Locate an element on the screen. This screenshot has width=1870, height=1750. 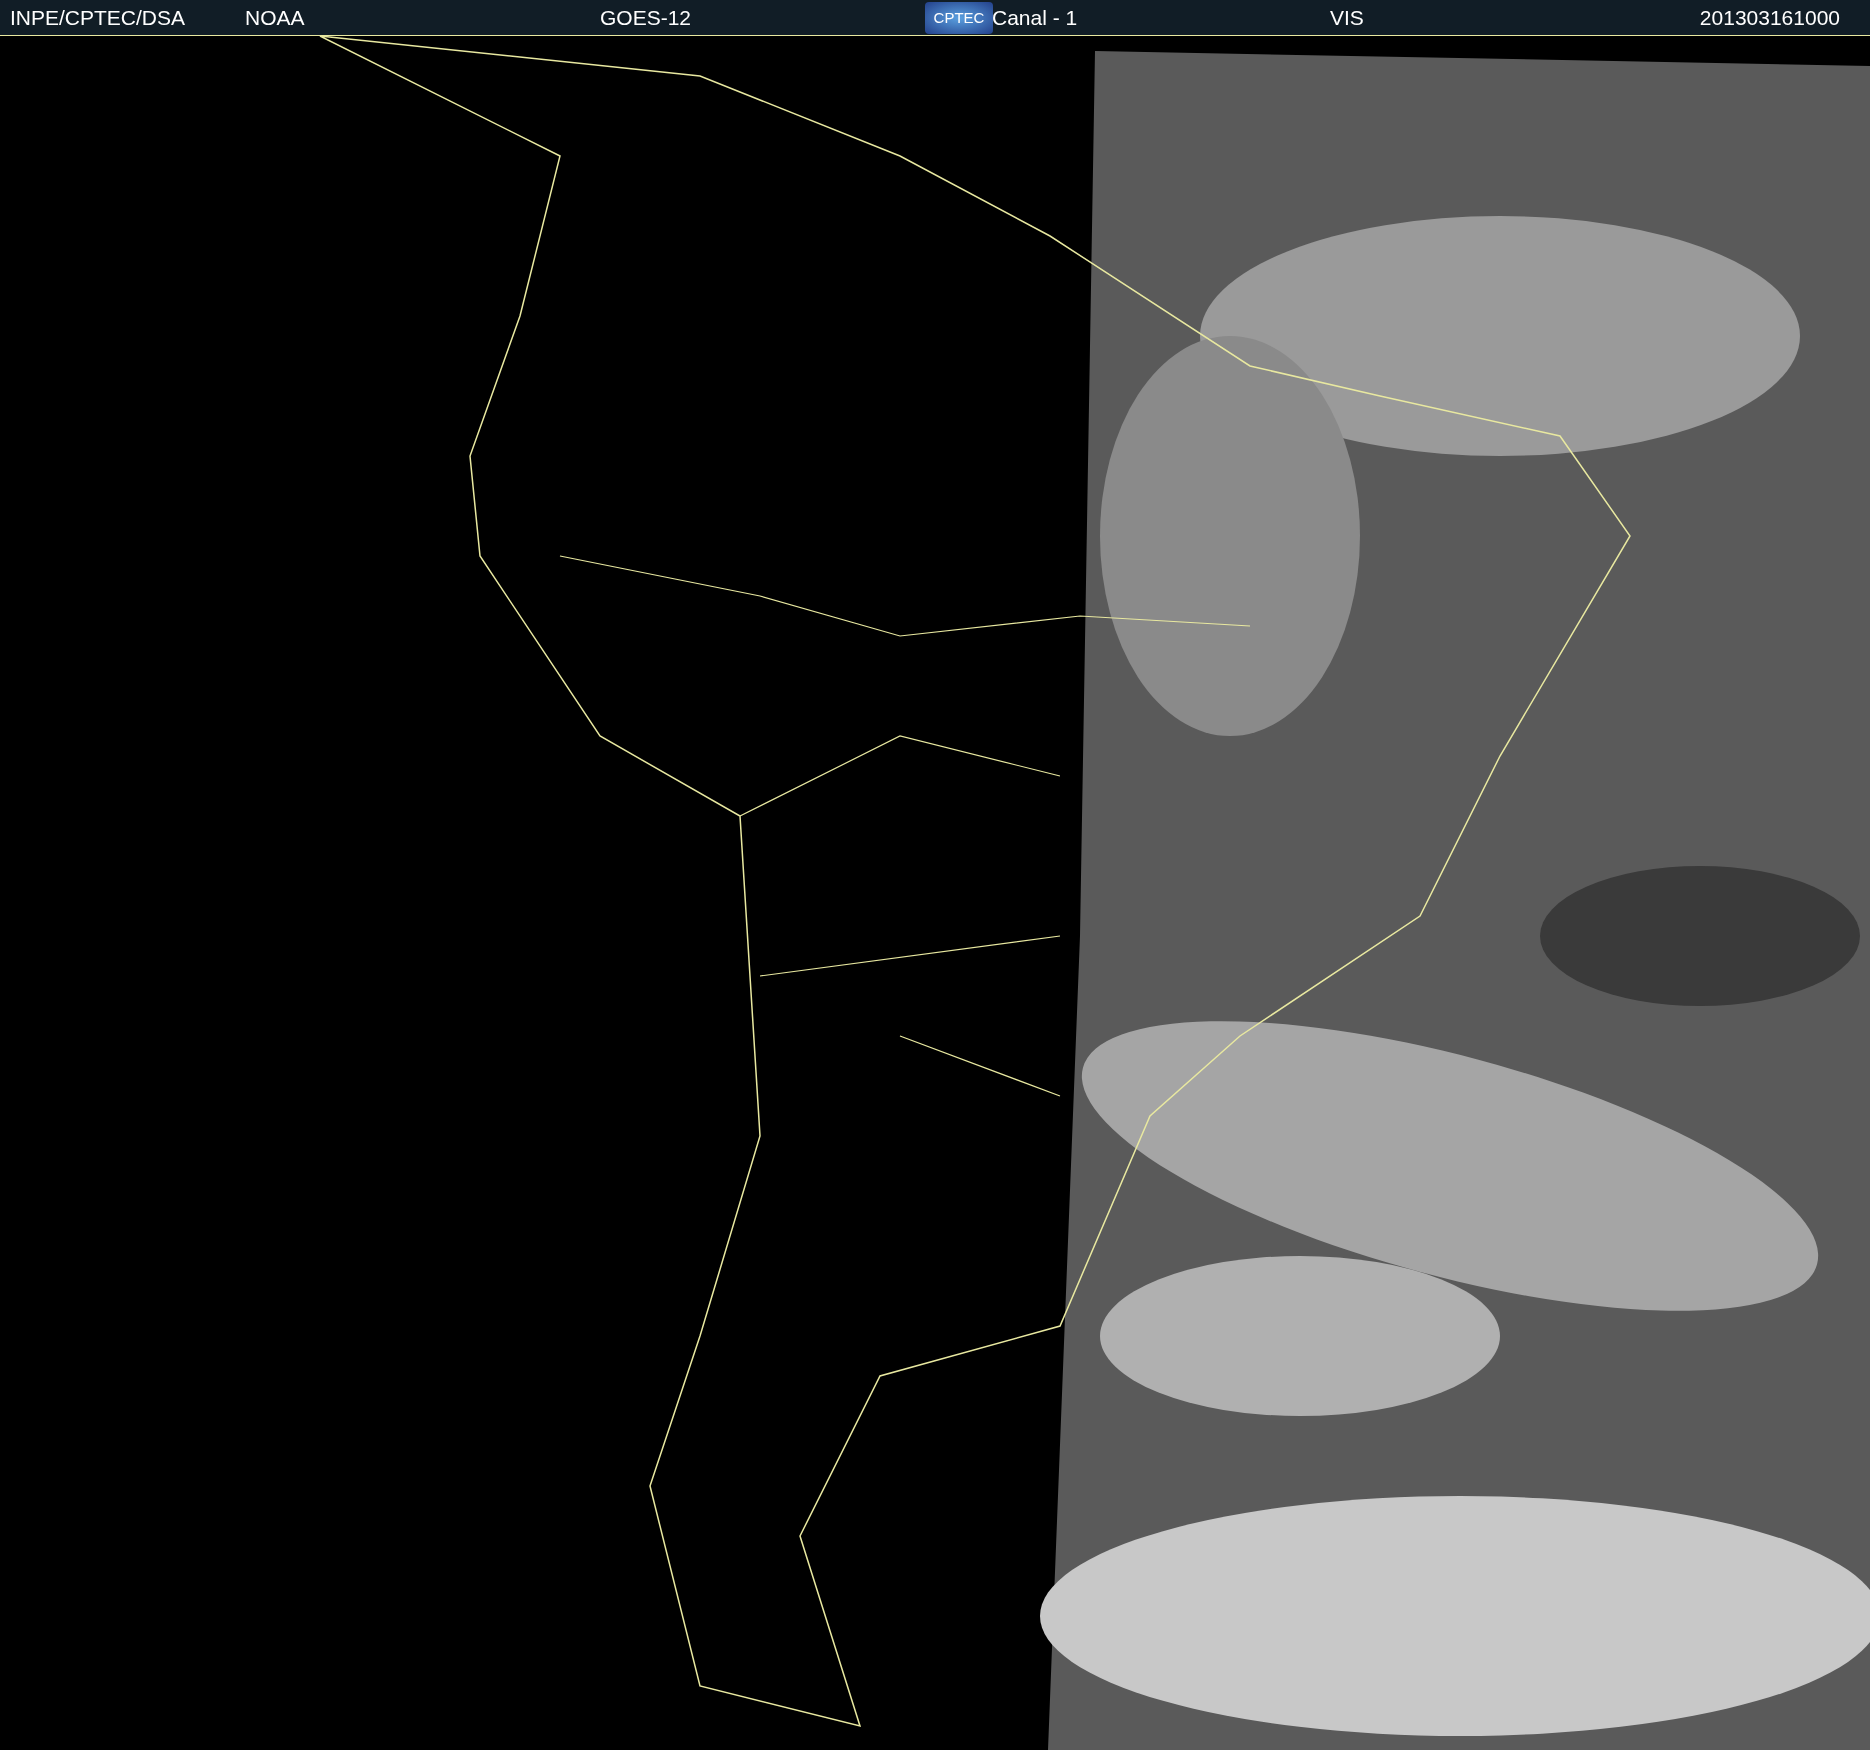
timestamp-label: 201303161000 is located at coordinates (1769, 17).